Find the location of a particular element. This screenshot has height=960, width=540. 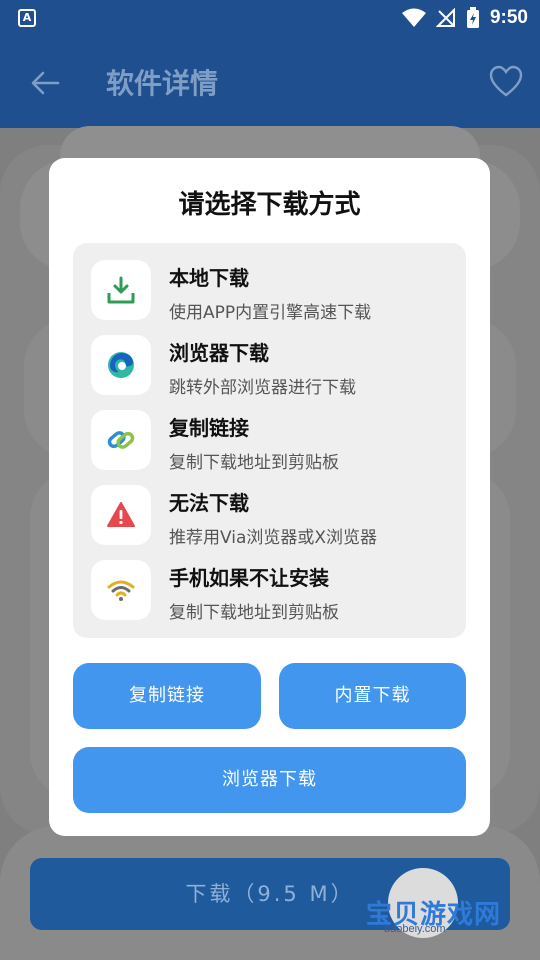

arrow-left-icon is located at coordinates (45, 83).